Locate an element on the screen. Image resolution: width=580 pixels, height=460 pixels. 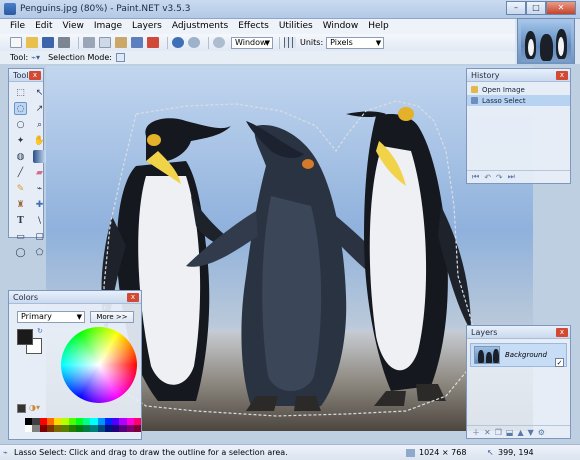
menu-file: File is located at coordinates (18, 26).